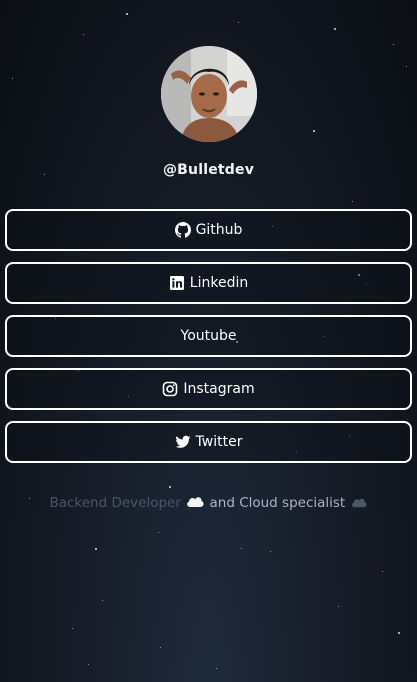 The height and width of the screenshot is (682, 417). What do you see at coordinates (209, 94) in the screenshot?
I see `avatar` at bounding box center [209, 94].